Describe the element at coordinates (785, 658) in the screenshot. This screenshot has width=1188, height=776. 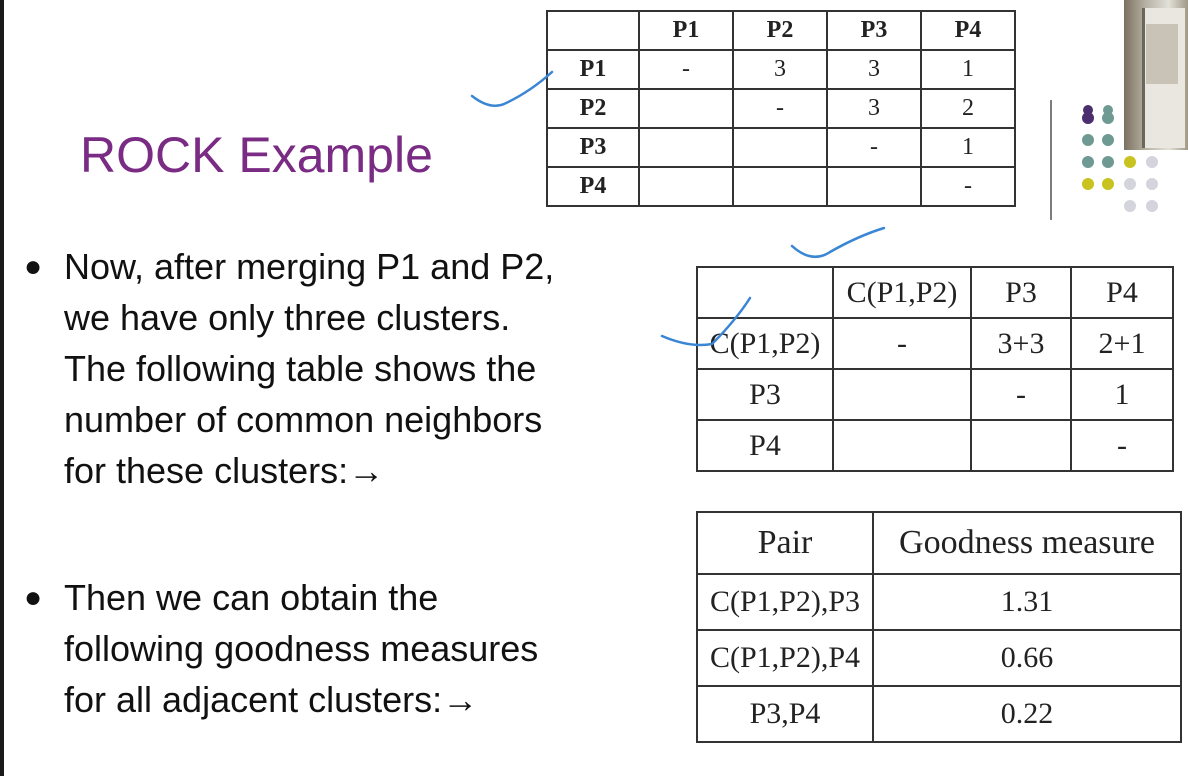
I see `pair-cell: C(P1,P2),P4` at that location.